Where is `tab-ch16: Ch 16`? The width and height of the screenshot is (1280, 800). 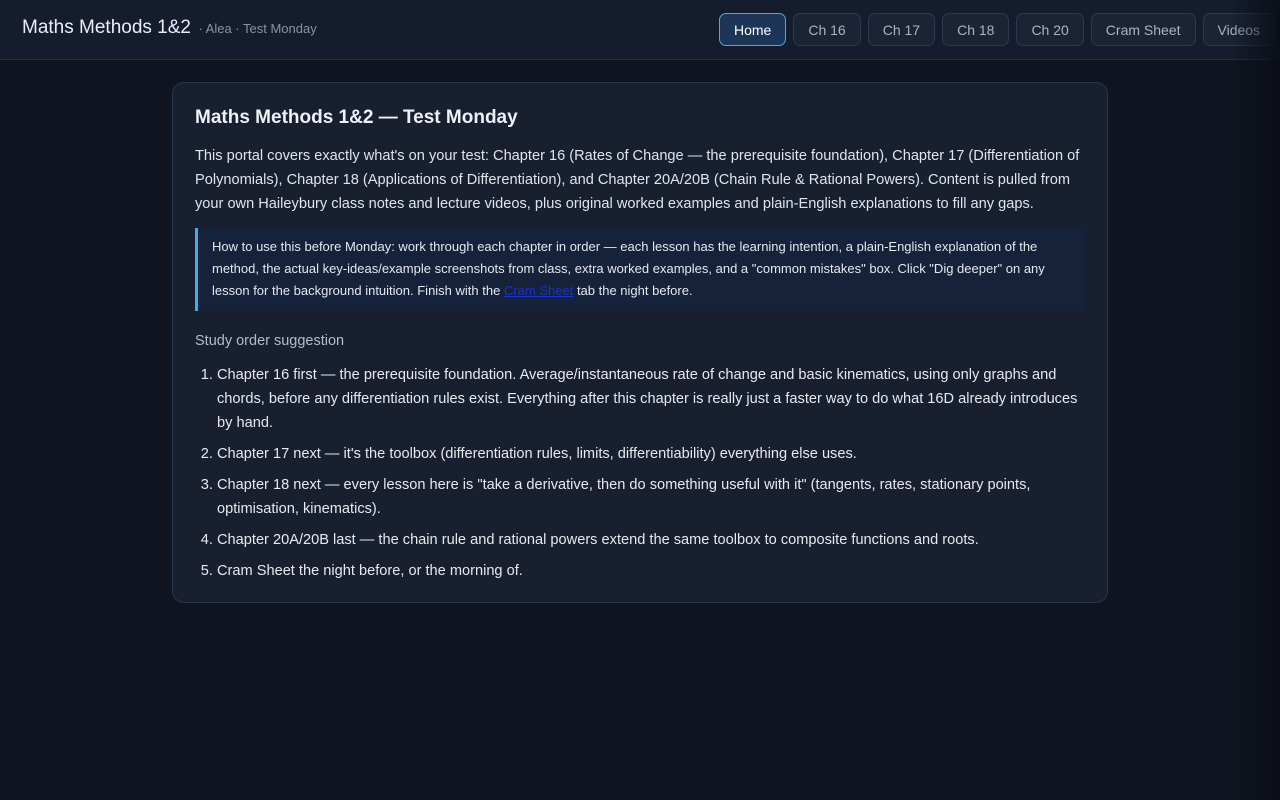 tab-ch16: Ch 16 is located at coordinates (827, 29).